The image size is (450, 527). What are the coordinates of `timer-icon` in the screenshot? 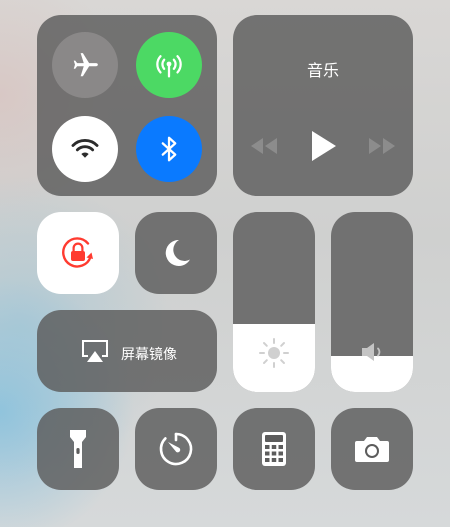 It's located at (176, 449).